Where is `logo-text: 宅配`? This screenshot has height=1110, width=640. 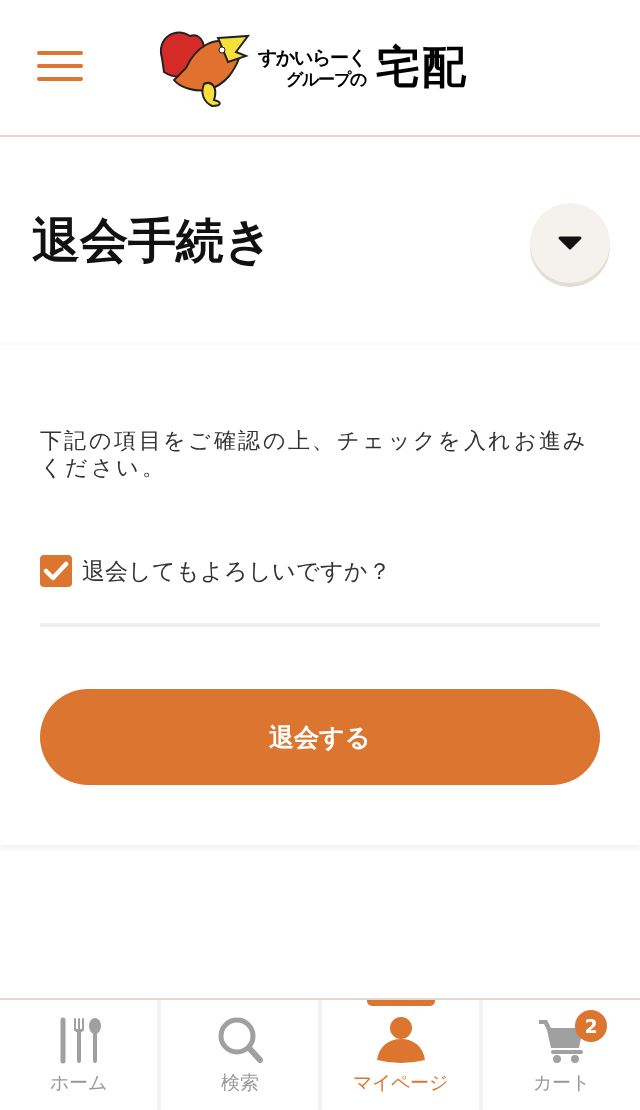
logo-text: 宅配 is located at coordinates (422, 67).